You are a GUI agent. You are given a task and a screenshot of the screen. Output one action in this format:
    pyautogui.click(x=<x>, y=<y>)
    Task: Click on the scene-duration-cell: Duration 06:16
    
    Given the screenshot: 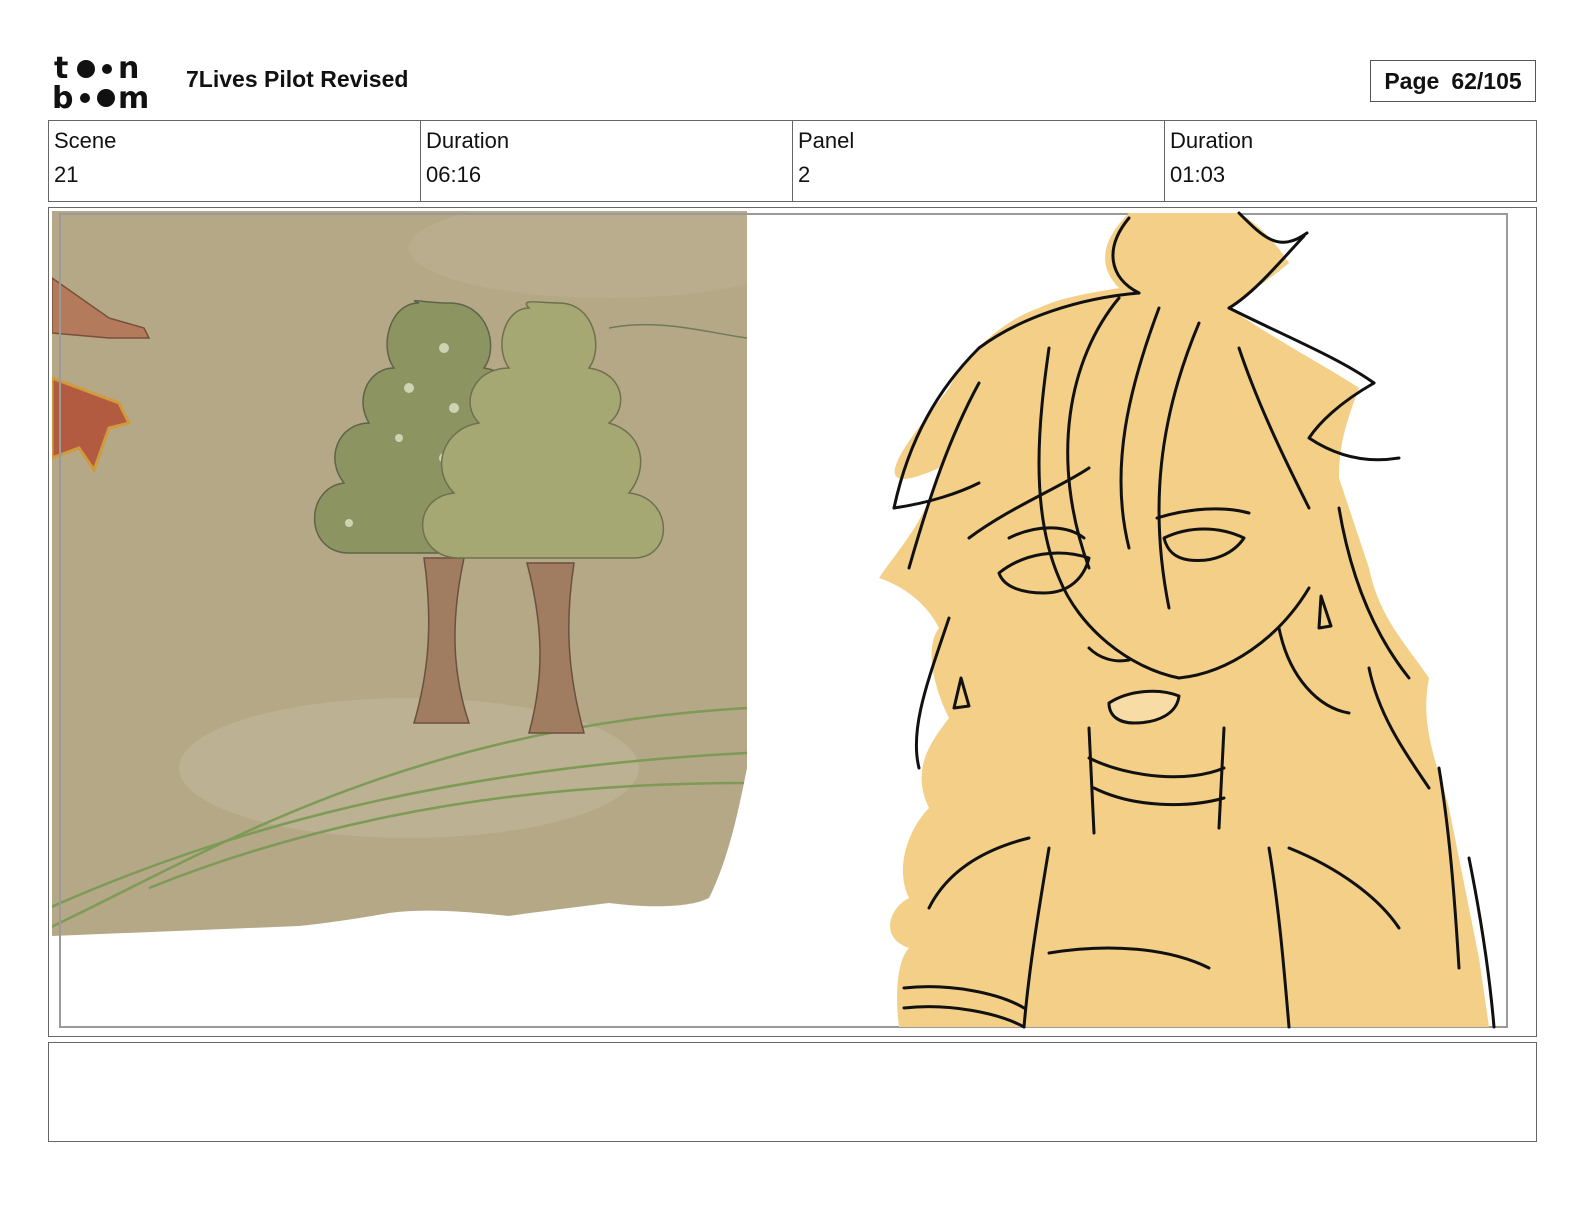 What is the action you would take?
    pyautogui.click(x=607, y=161)
    